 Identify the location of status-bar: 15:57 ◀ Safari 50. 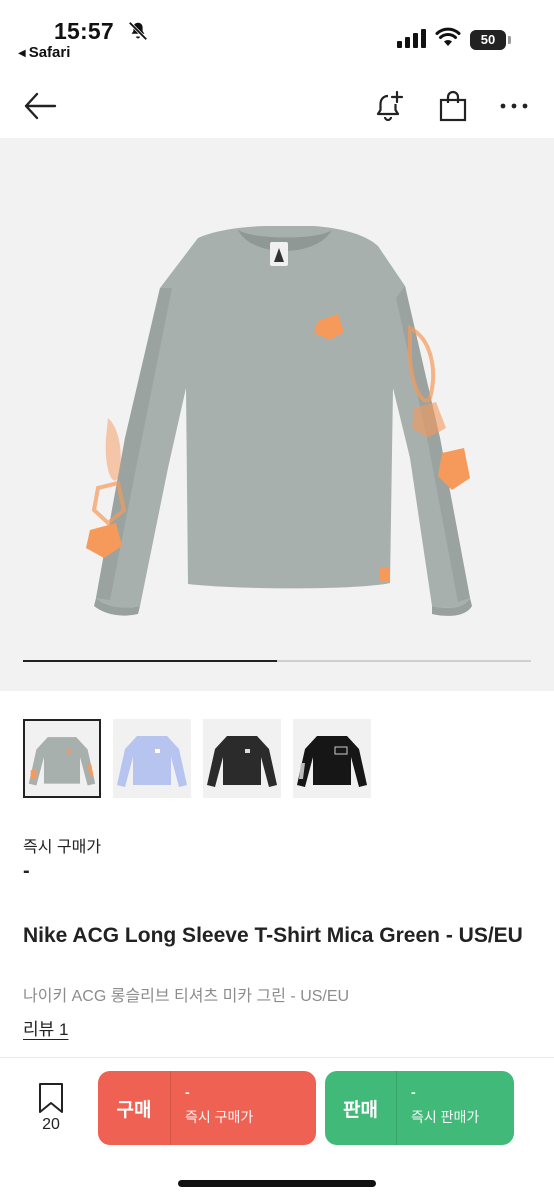
(277, 35).